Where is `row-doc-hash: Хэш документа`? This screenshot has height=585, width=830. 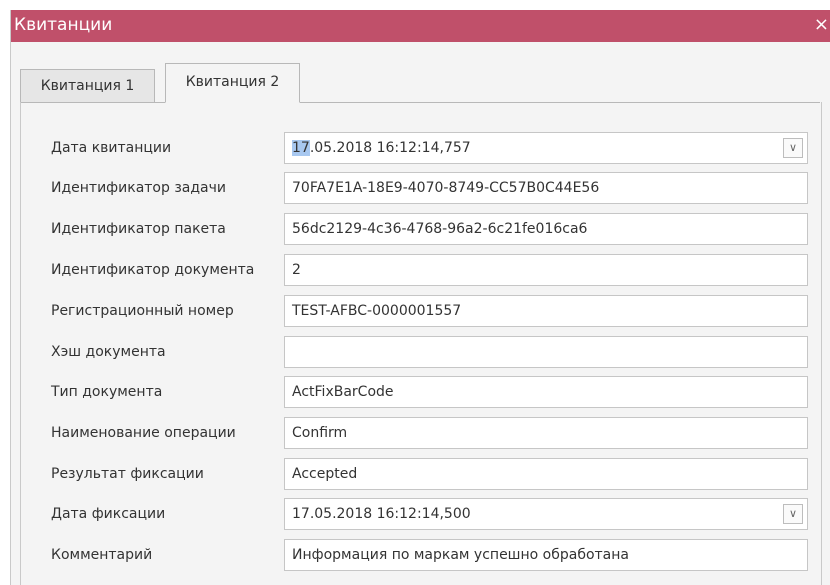 row-doc-hash: Хэш документа is located at coordinates (425, 352).